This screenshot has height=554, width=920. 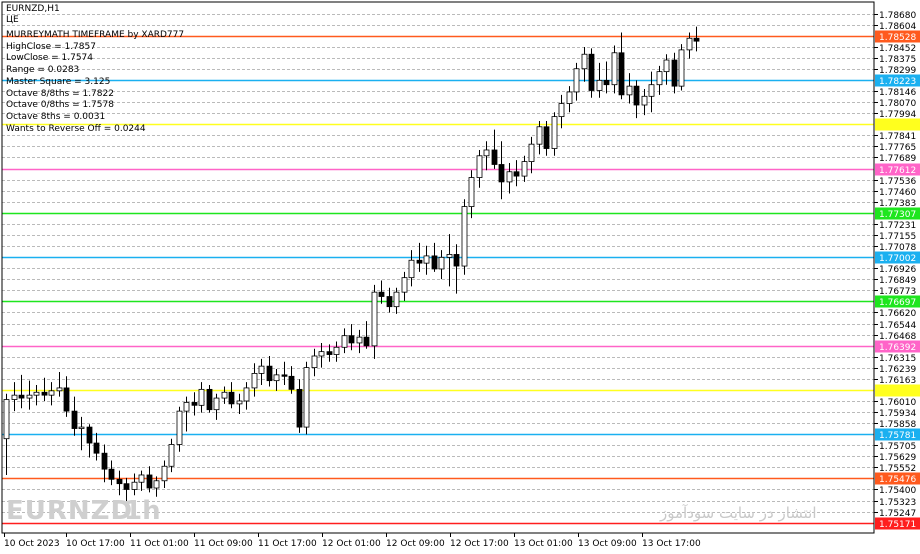 I want to click on info-octave-8-8ths: Octave 8/8ths = 1.7822, so click(x=60, y=93).